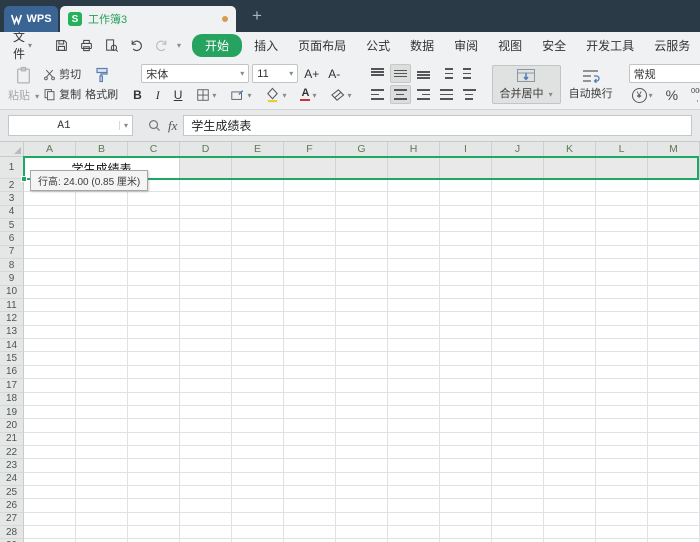 The image size is (700, 542). I want to click on cell-L24, so click(622, 479).